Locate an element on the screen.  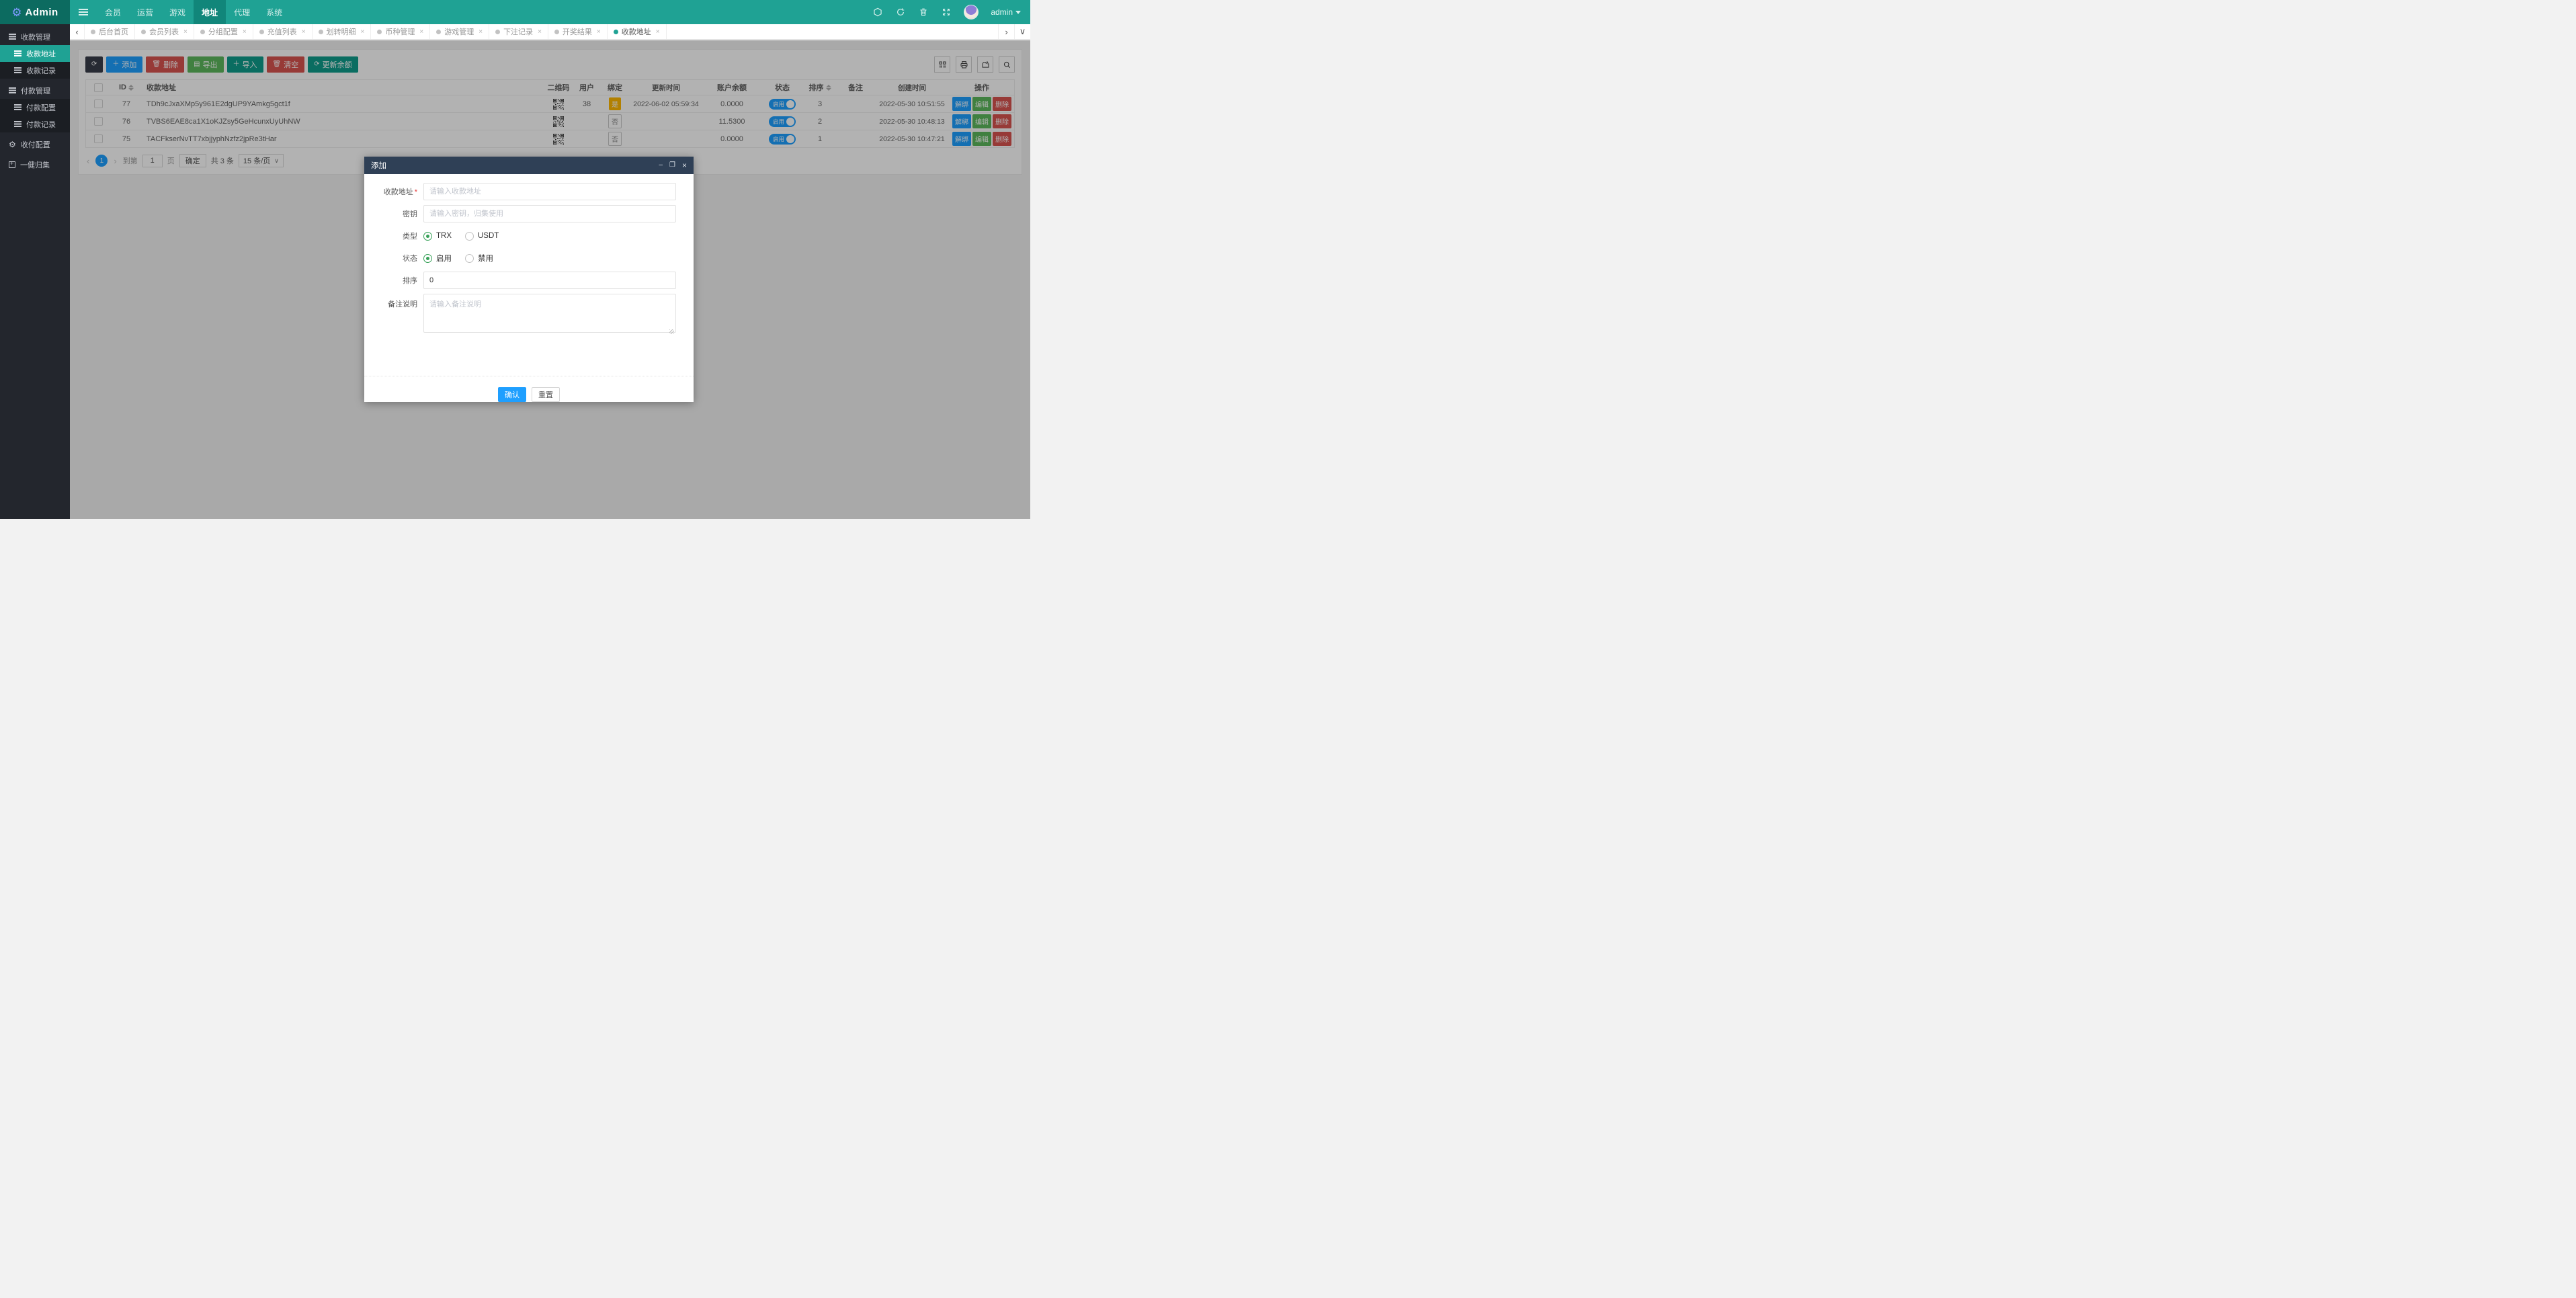
user-avatar is located at coordinates (971, 12).